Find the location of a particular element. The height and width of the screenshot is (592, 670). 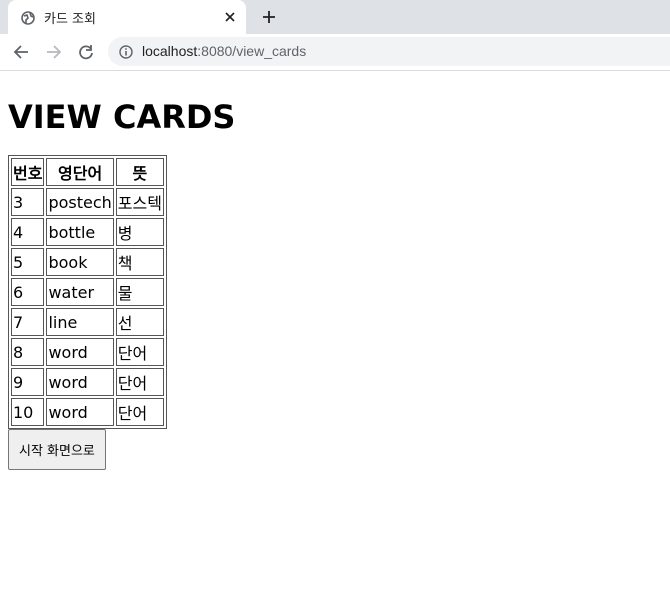

cell-number: 7 is located at coordinates (28, 322).